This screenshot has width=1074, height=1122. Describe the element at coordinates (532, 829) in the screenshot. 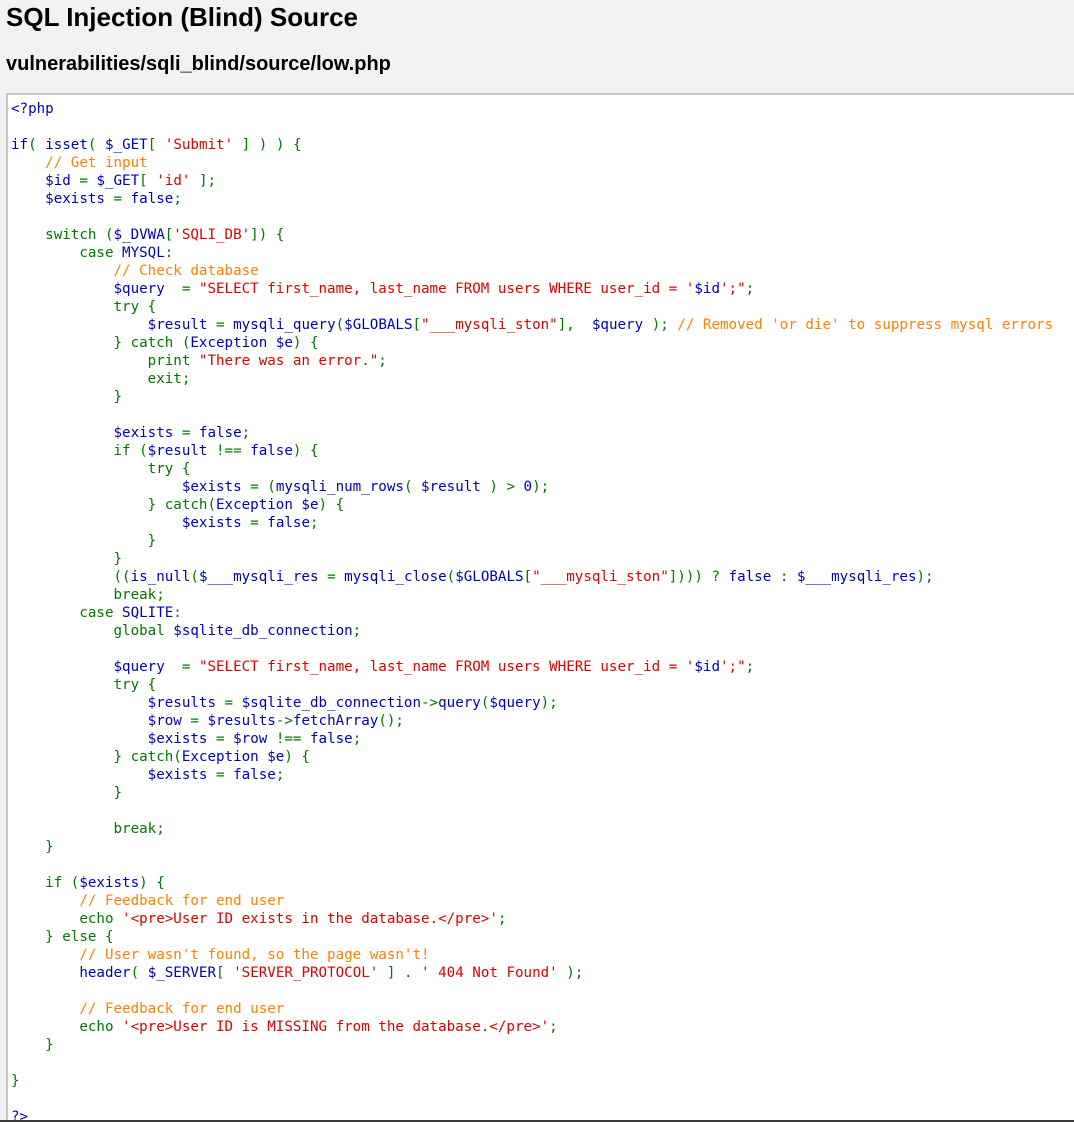

I see `code-line: break;` at that location.